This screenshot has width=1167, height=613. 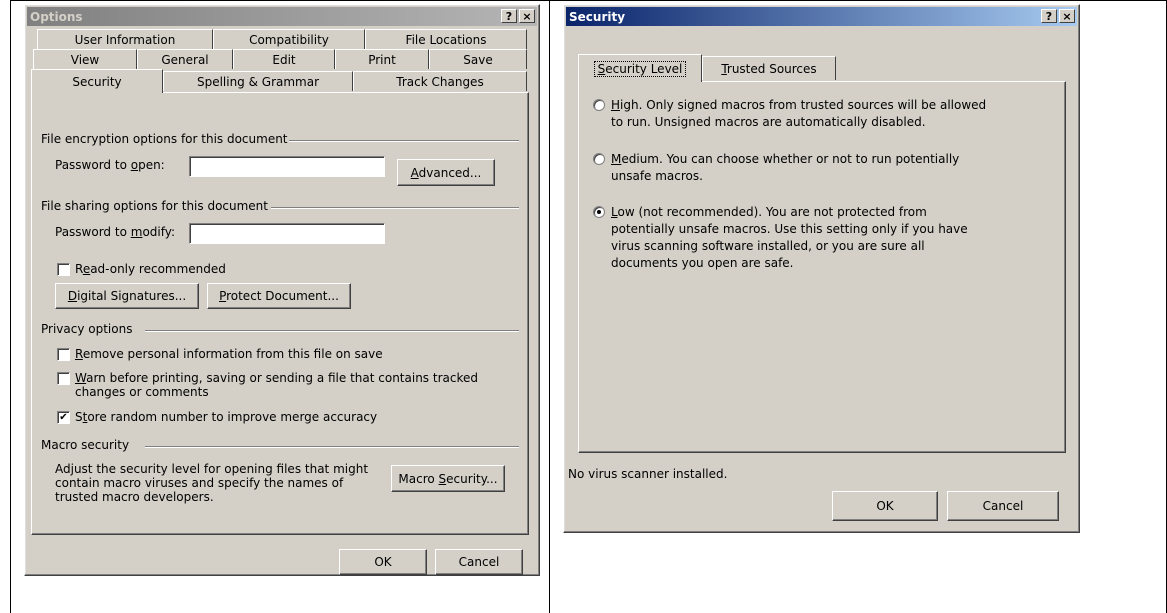 I want to click on virus-scanner-status: No virus scanner installed., so click(x=648, y=474).